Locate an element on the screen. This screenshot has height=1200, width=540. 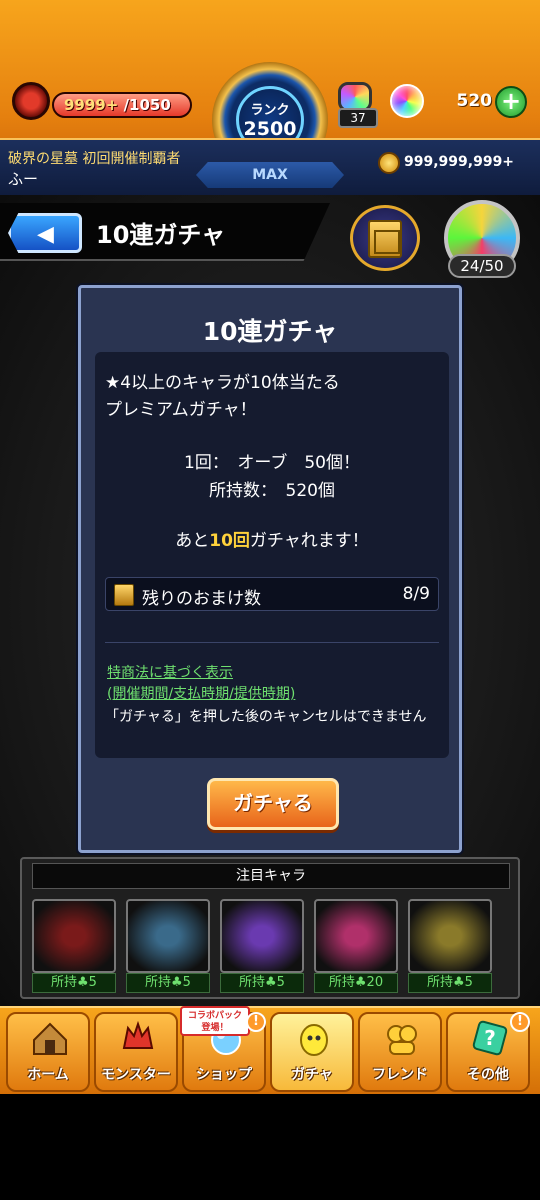
collab-badge-line-1: コラボパック is located at coordinates (214, 1016).